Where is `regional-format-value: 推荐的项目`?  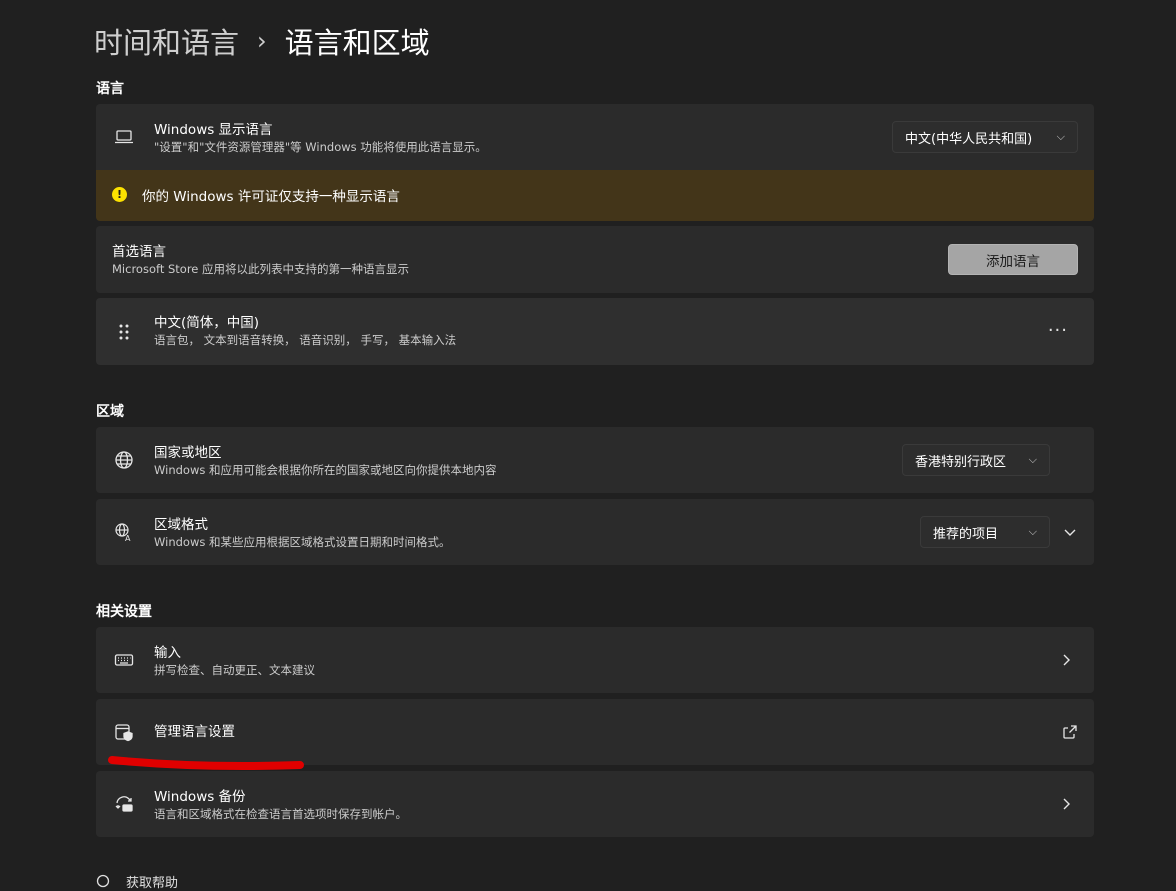 regional-format-value: 推荐的项目 is located at coordinates (966, 534).